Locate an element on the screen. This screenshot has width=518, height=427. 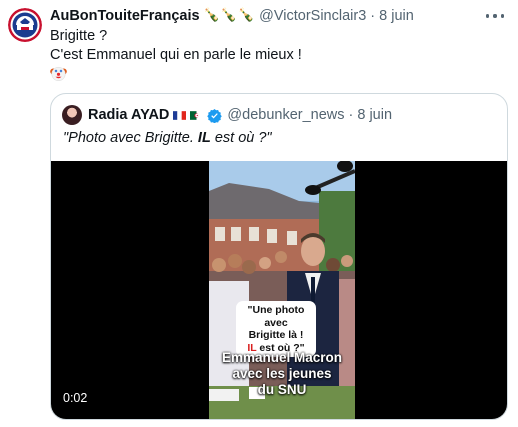
tweet-date: 8 juin is located at coordinates (396, 16).